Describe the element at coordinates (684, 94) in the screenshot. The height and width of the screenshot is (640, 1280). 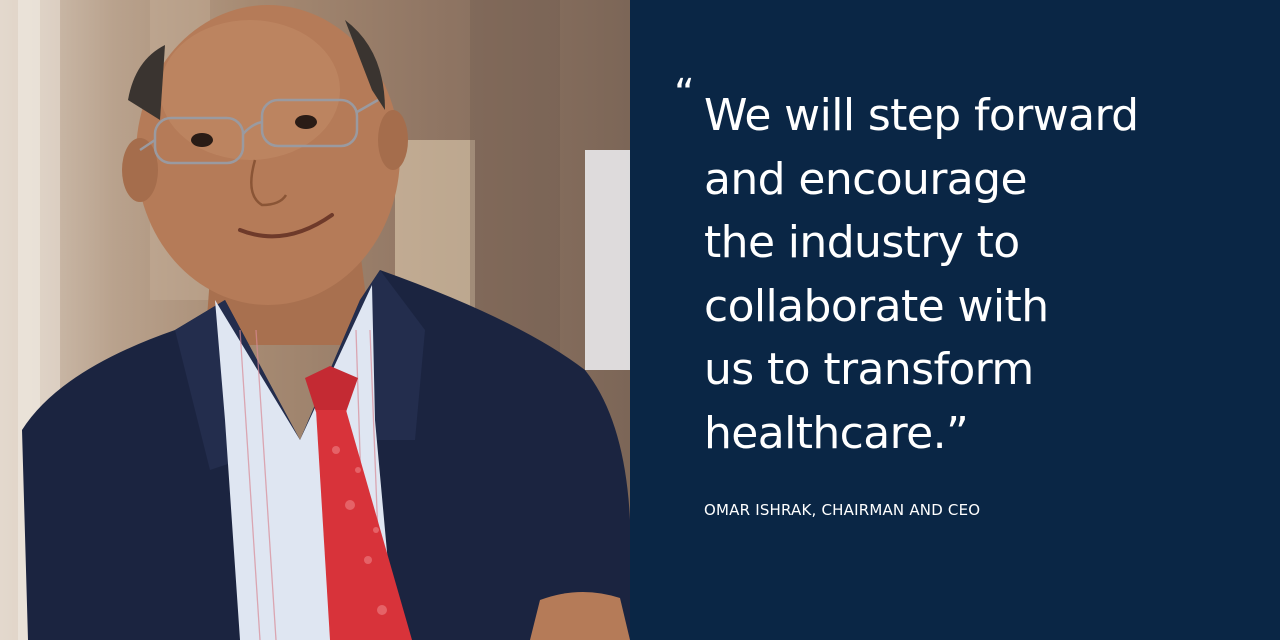
I see `open-quote-mark: “` at that location.